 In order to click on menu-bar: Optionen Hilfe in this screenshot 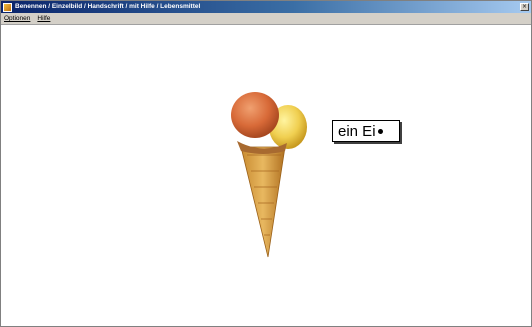, I will do `click(266, 19)`.